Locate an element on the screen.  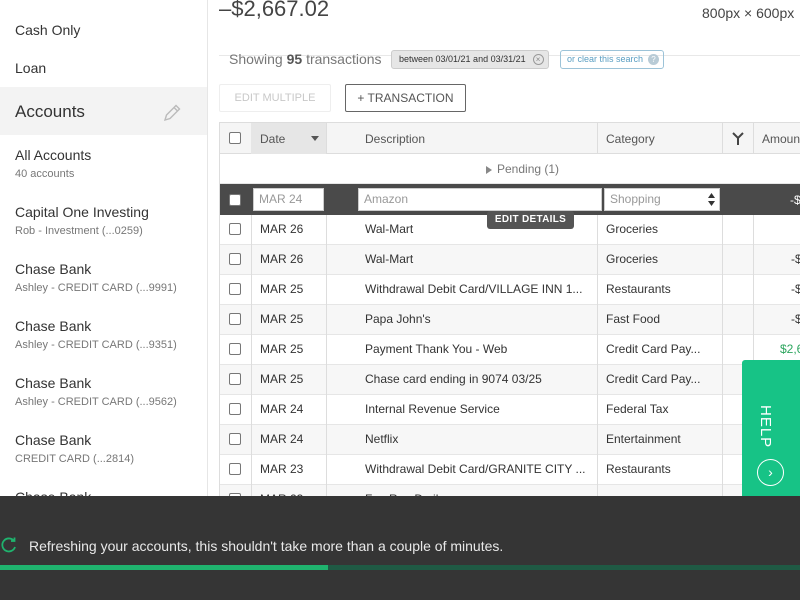
clear-search-link: or clear this search ? is located at coordinates (612, 59).